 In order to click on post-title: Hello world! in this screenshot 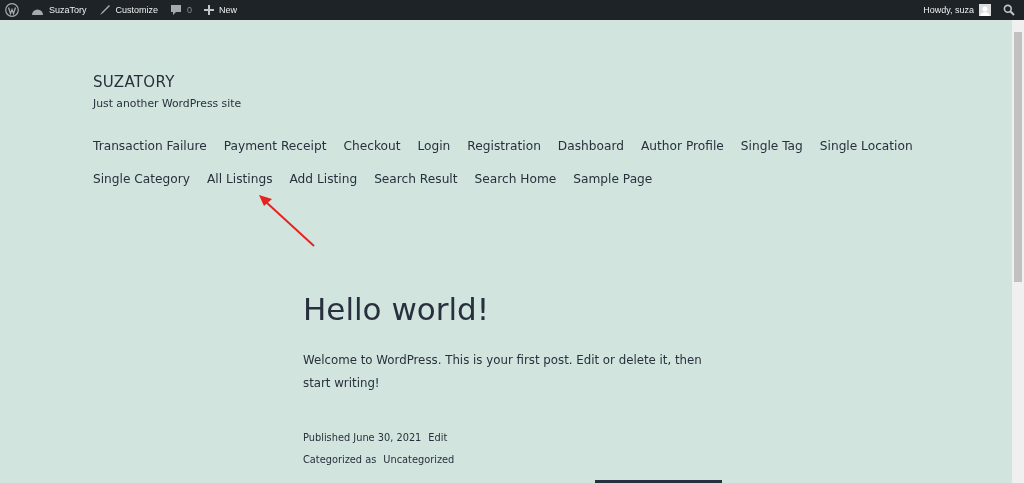, I will do `click(397, 309)`.